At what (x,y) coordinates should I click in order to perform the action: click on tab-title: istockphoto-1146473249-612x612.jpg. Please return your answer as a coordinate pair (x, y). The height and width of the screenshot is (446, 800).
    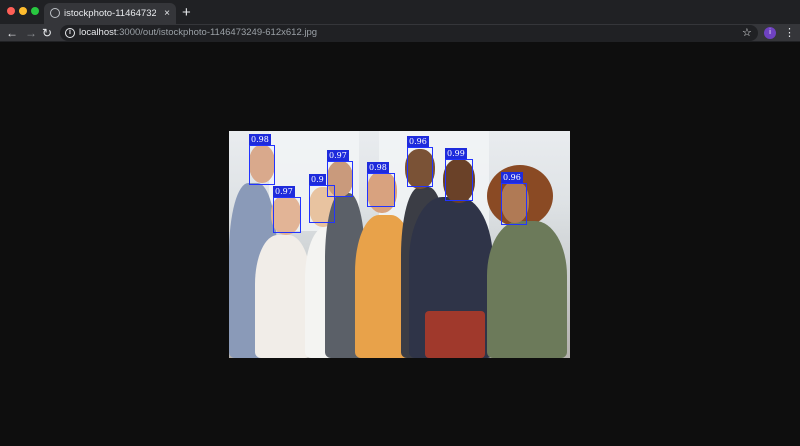
    Looking at the image, I should click on (110, 13).